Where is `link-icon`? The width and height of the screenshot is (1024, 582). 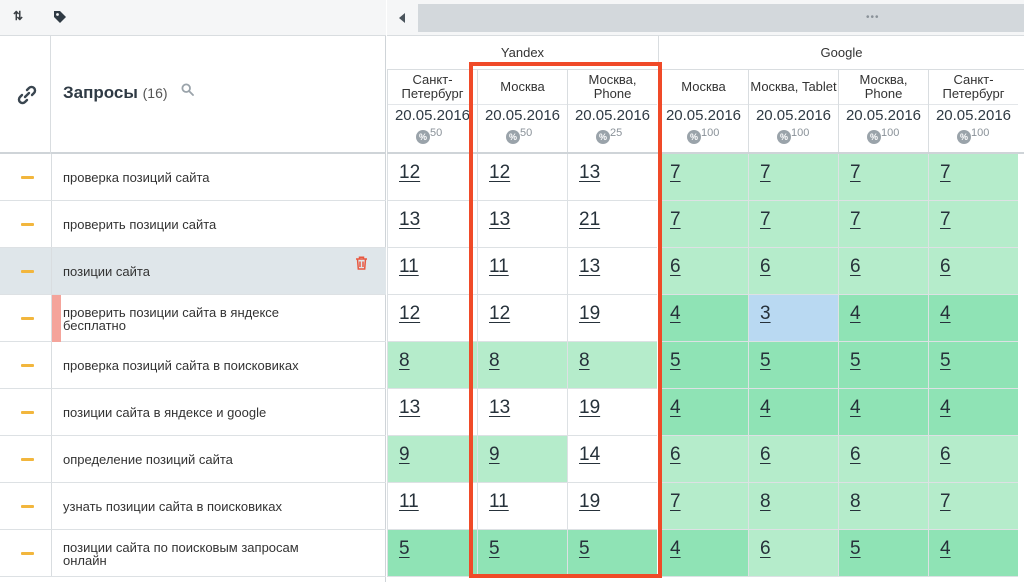
link-icon is located at coordinates (27, 97).